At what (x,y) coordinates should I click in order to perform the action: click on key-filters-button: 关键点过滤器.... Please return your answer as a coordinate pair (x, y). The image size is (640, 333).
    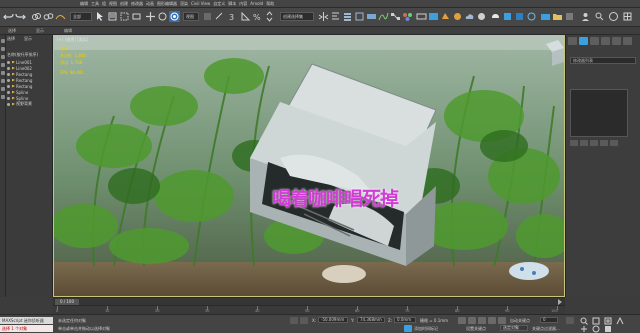
    Looking at the image, I should click on (546, 329).